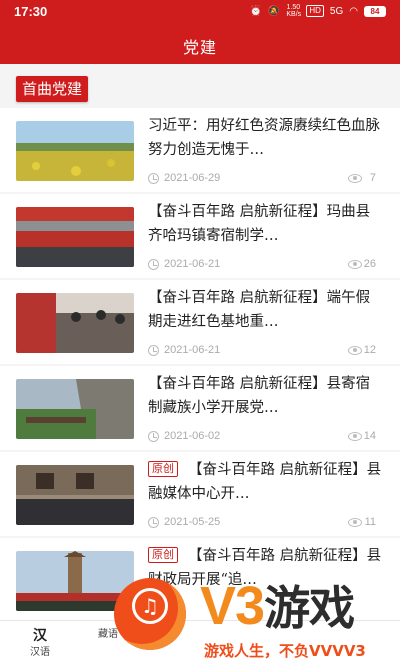 The height and width of the screenshot is (666, 400). I want to click on news-date: 2021-05-25, so click(192, 522).